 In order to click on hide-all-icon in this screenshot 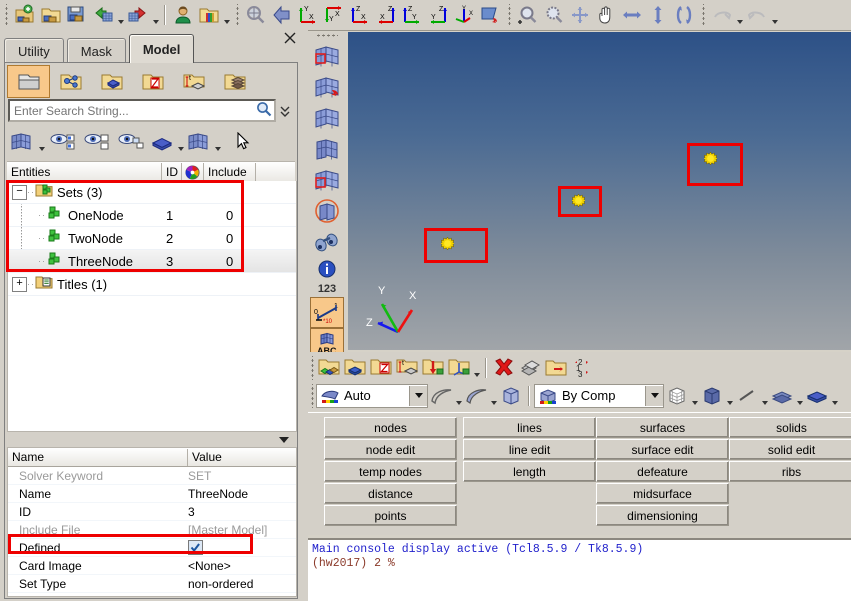, I will do `click(97, 142)`.